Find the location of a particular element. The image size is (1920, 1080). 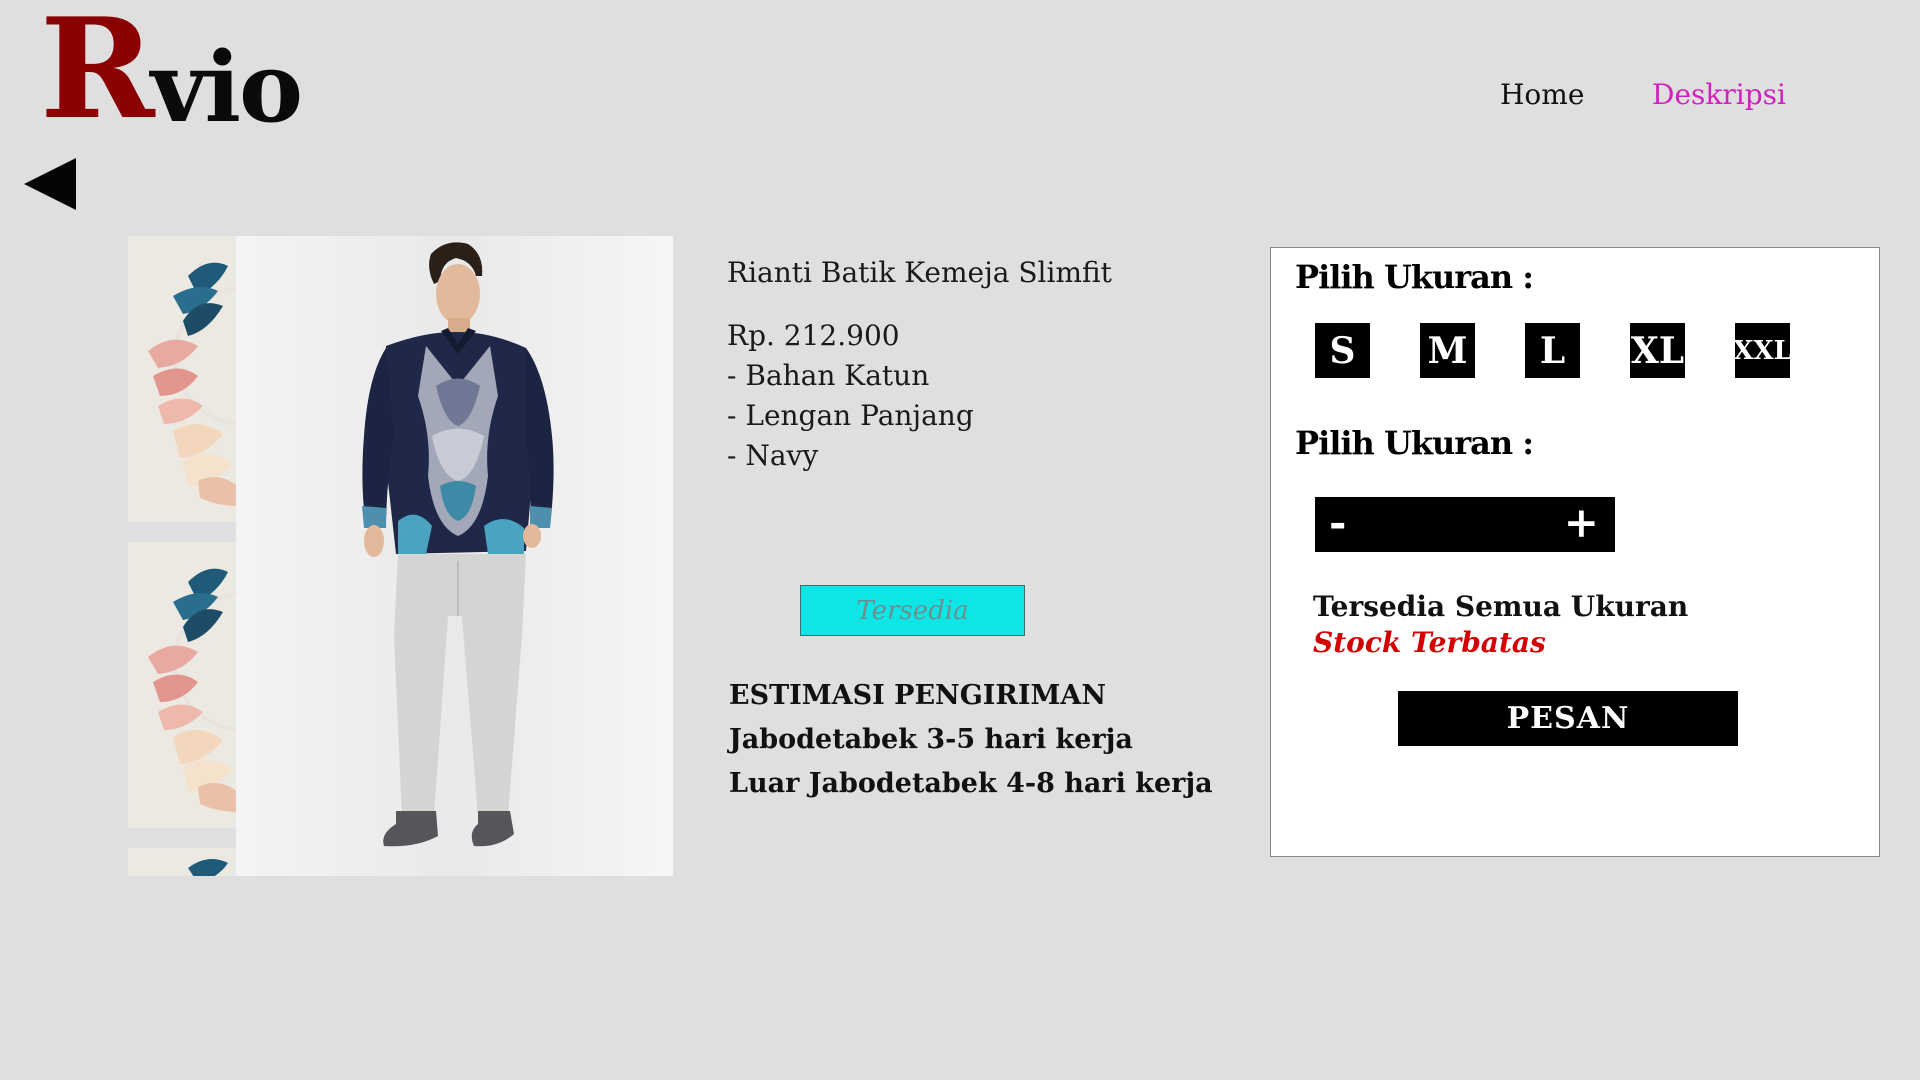

size-availability-text: Tersedia Semua Ukuran is located at coordinates (1501, 606).